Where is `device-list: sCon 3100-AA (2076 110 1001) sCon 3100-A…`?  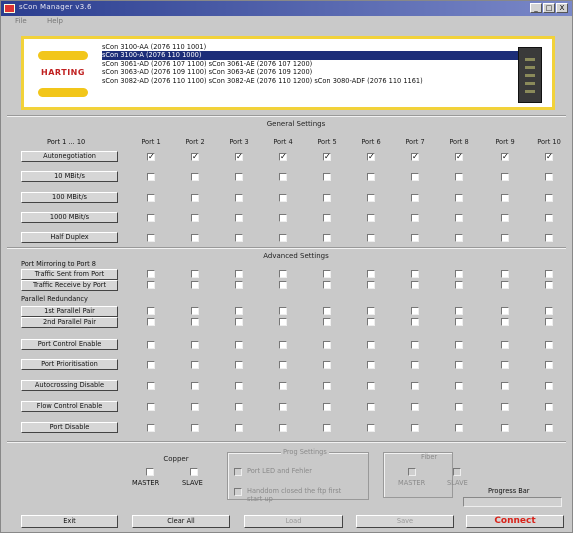 device-list: sCon 3100-AA (2076 110 1001) sCon 3100-A… is located at coordinates (315, 64).